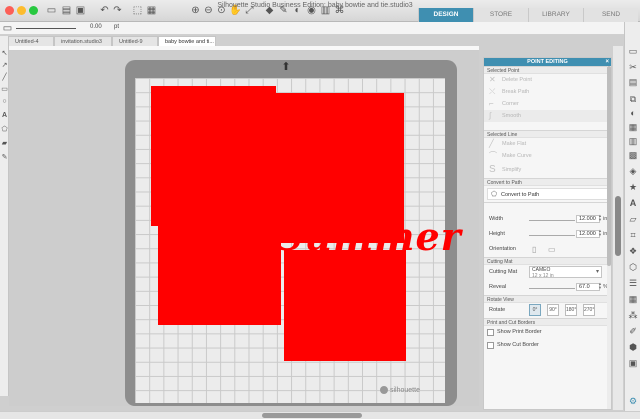 The image size is (640, 419). What do you see at coordinates (633, 203) in the screenshot?
I see `text-style-icon: A` at bounding box center [633, 203].